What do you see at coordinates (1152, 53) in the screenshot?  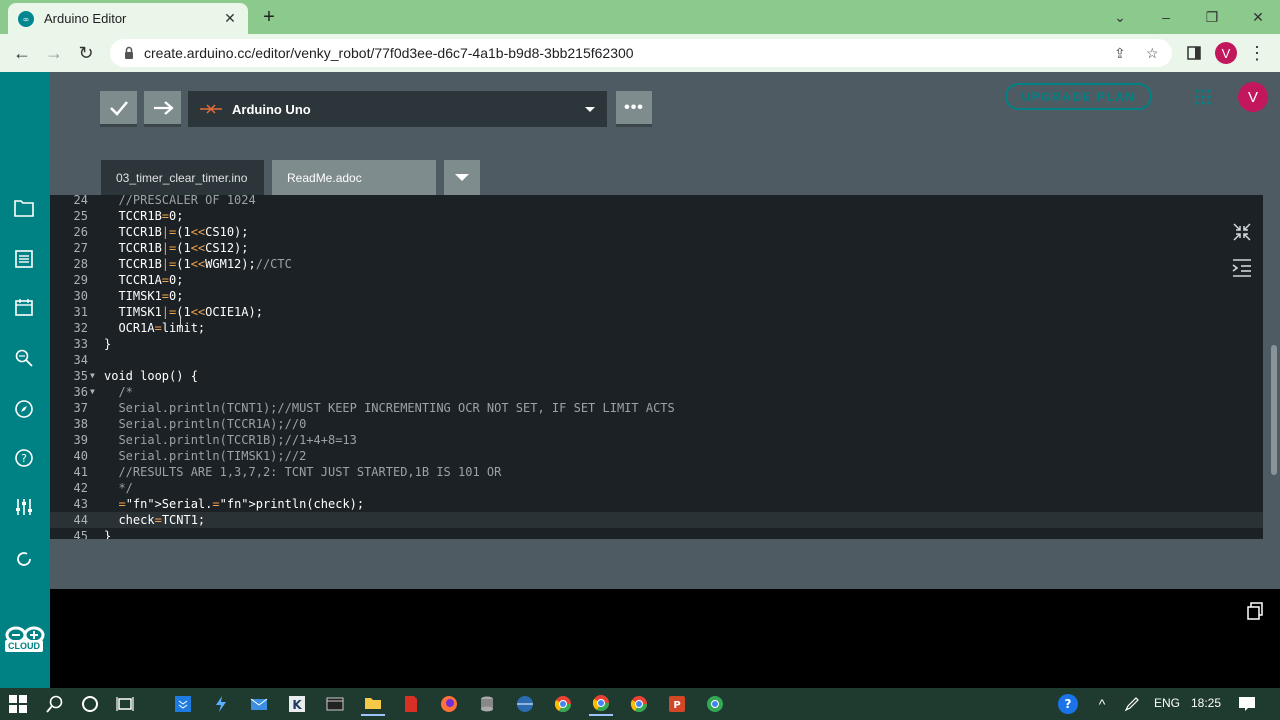 I see `bookmark-star-icon: ☆` at bounding box center [1152, 53].